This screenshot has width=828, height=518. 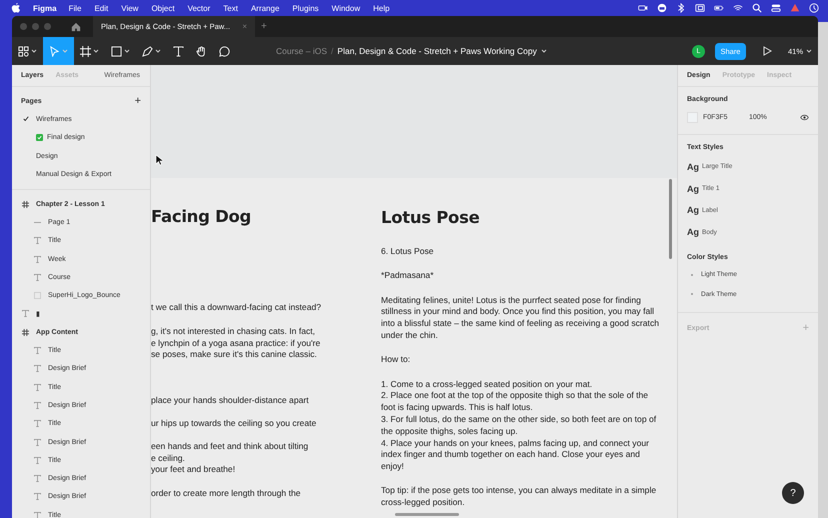 I want to click on hand-icon, so click(x=201, y=51).